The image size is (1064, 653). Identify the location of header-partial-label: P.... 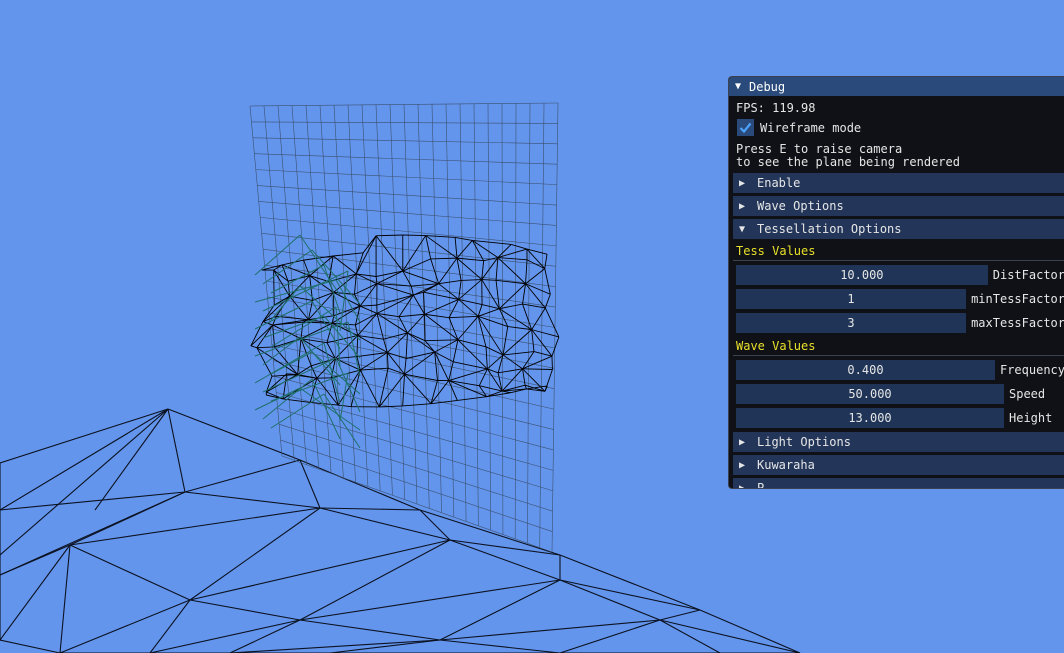
(771, 485).